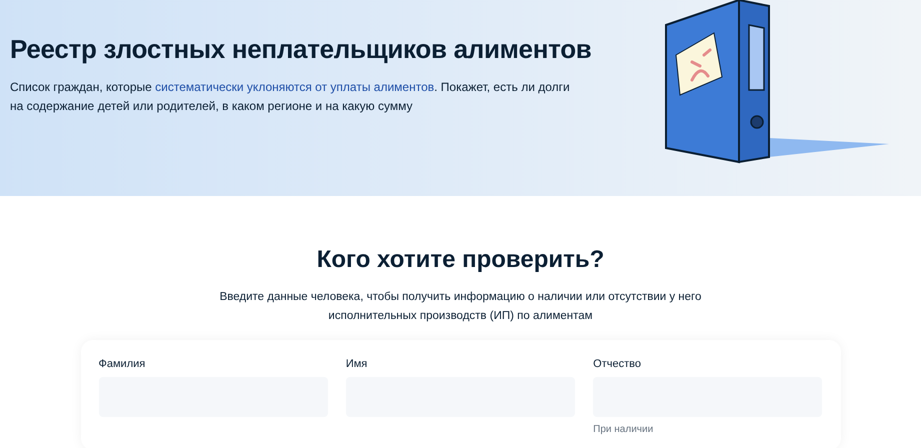  I want to click on field-hint: При наличии, so click(623, 429).